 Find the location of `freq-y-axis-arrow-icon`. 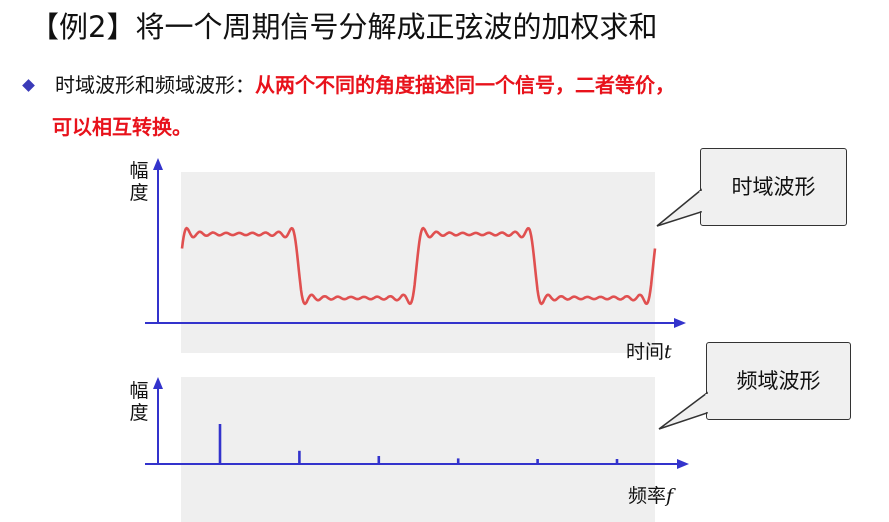

freq-y-axis-arrow-icon is located at coordinates (158, 383).